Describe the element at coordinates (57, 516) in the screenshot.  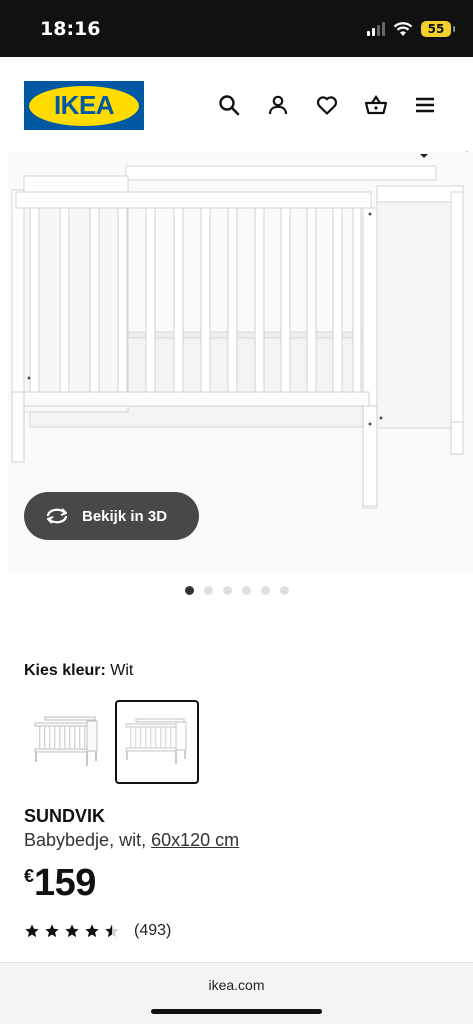
I see `rotate-3d-icon` at that location.